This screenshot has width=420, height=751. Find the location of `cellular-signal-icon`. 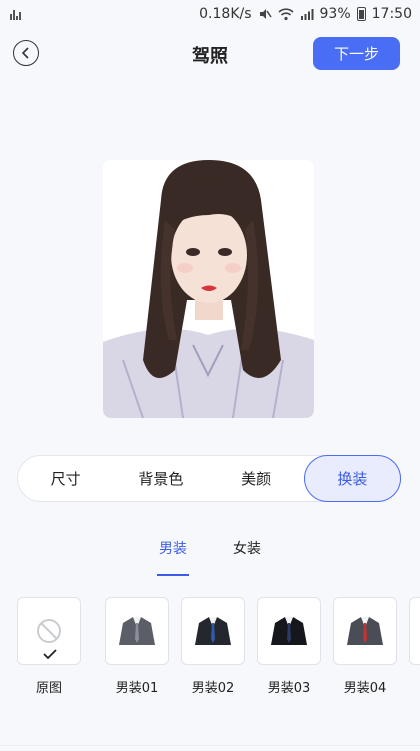

cellular-signal-icon is located at coordinates (307, 14).